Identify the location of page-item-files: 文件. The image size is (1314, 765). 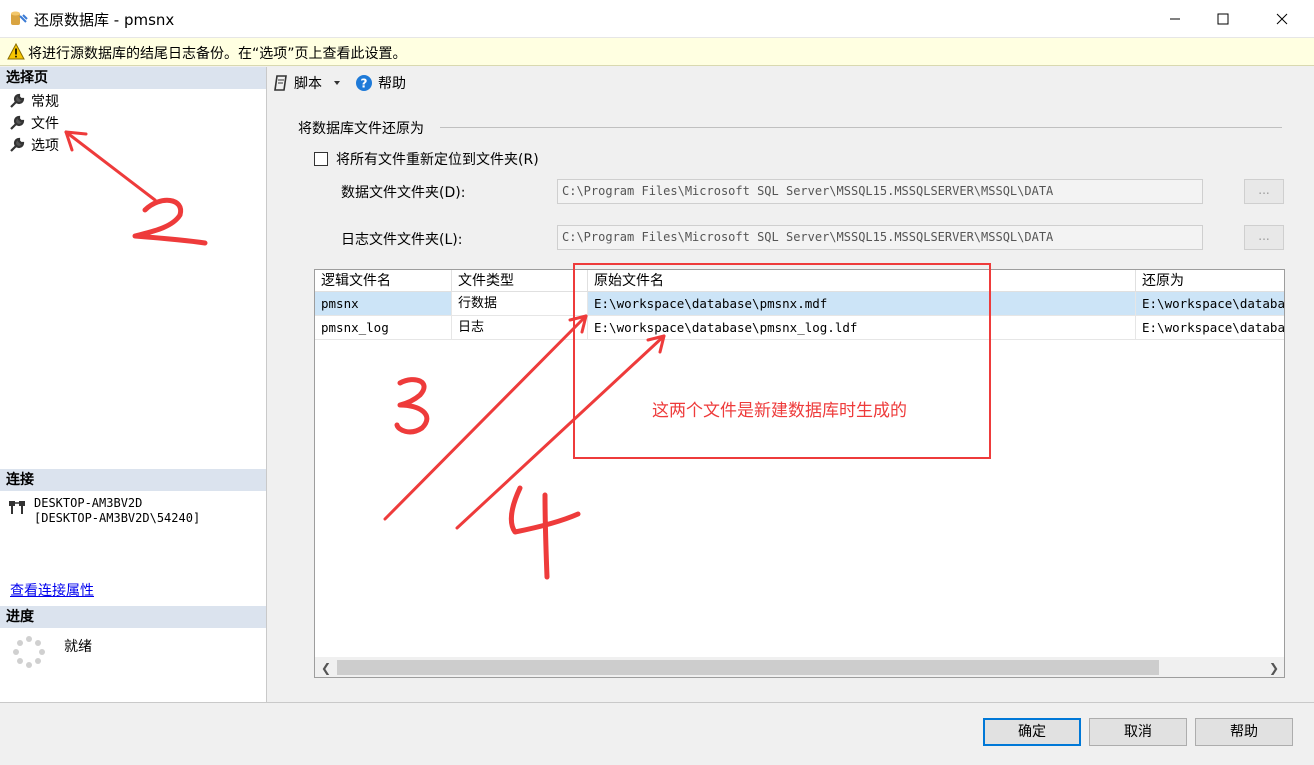
(33, 123).